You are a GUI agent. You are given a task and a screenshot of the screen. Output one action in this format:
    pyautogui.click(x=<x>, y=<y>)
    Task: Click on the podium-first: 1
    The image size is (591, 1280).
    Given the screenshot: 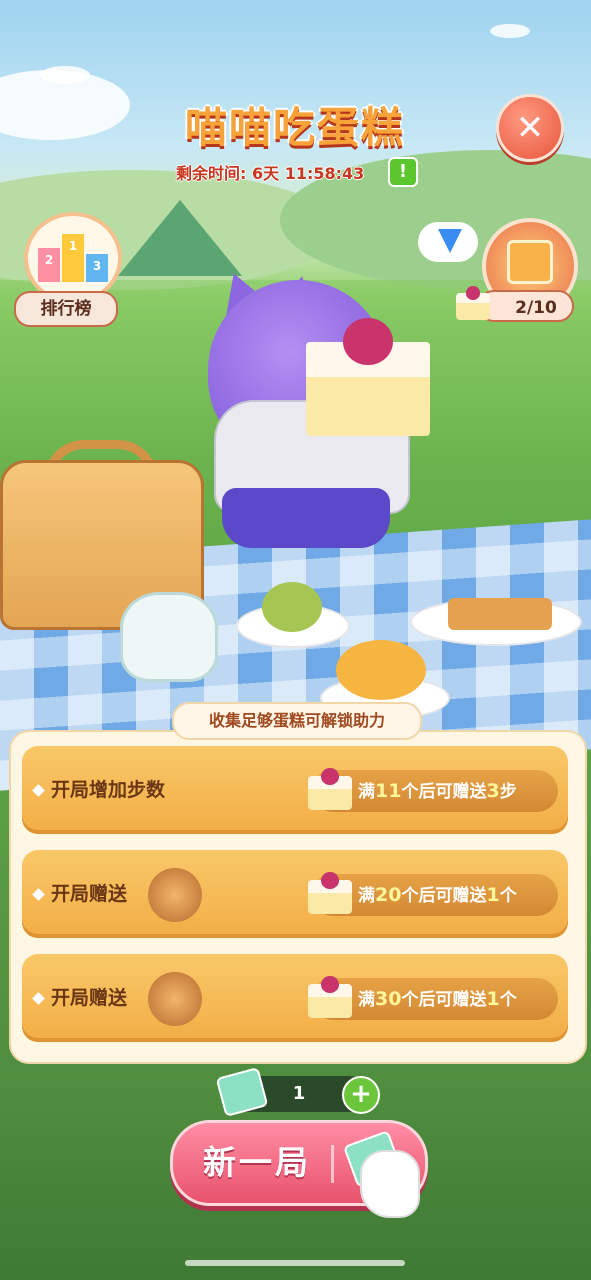 What is the action you would take?
    pyautogui.click(x=73, y=258)
    